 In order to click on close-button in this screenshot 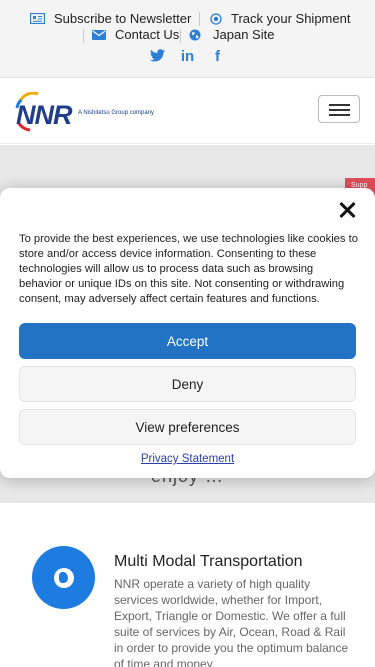, I will do `click(347, 210)`.